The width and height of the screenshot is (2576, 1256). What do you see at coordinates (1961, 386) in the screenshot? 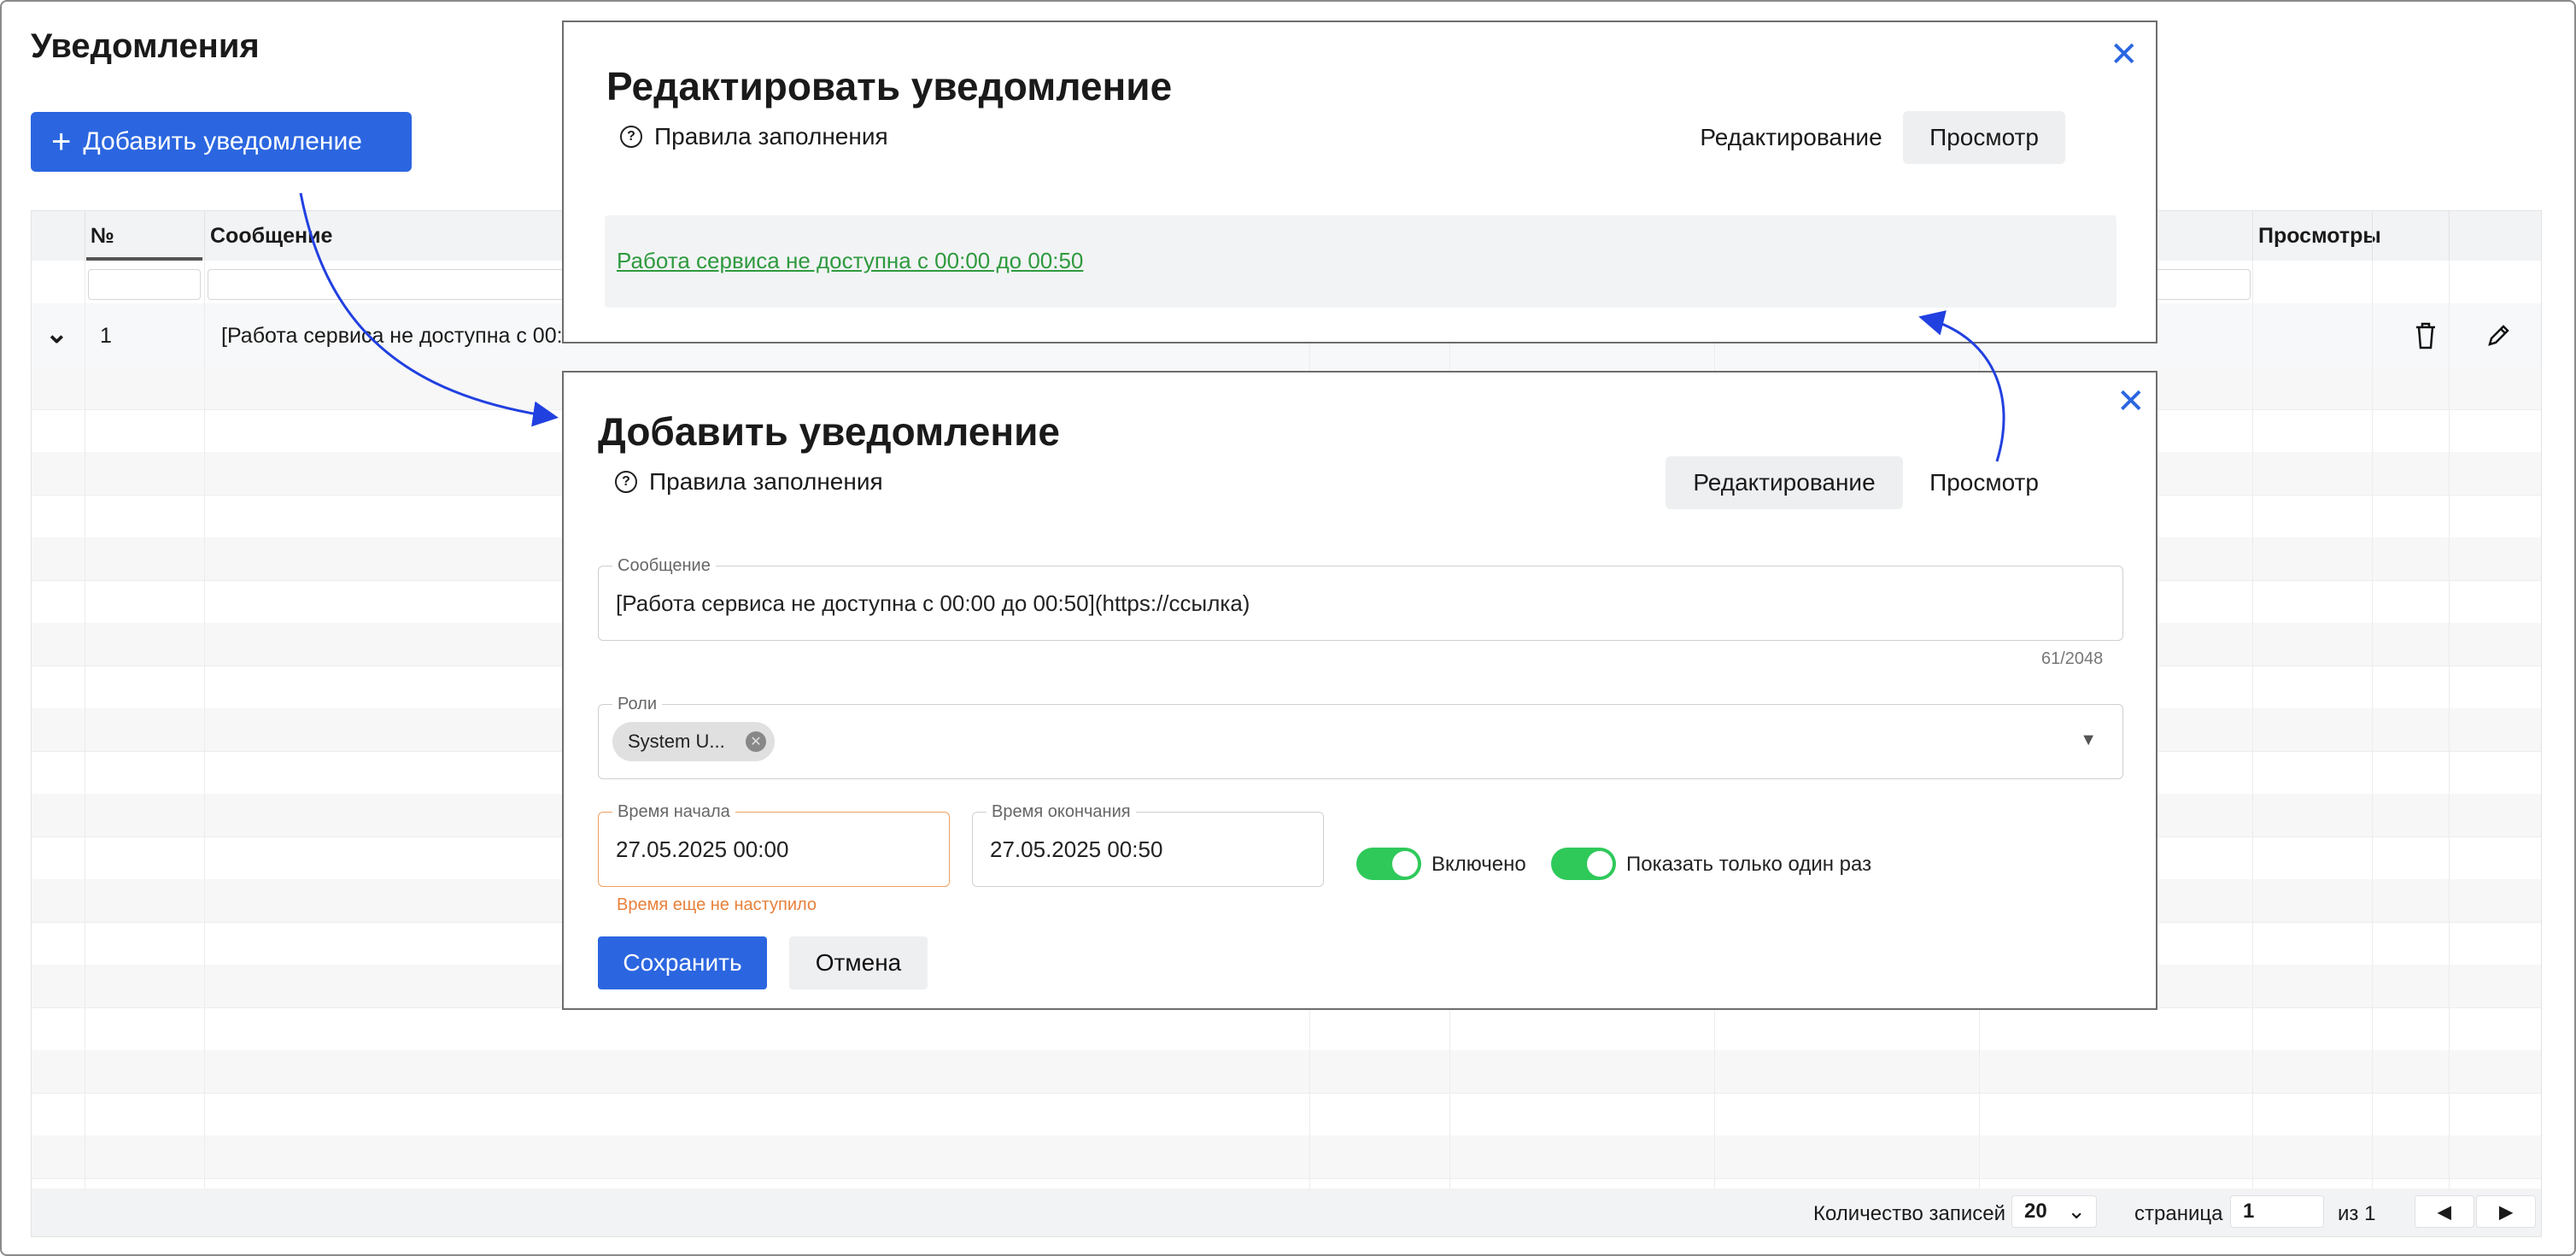
I see `arrow-preview-to-modal` at bounding box center [1961, 386].